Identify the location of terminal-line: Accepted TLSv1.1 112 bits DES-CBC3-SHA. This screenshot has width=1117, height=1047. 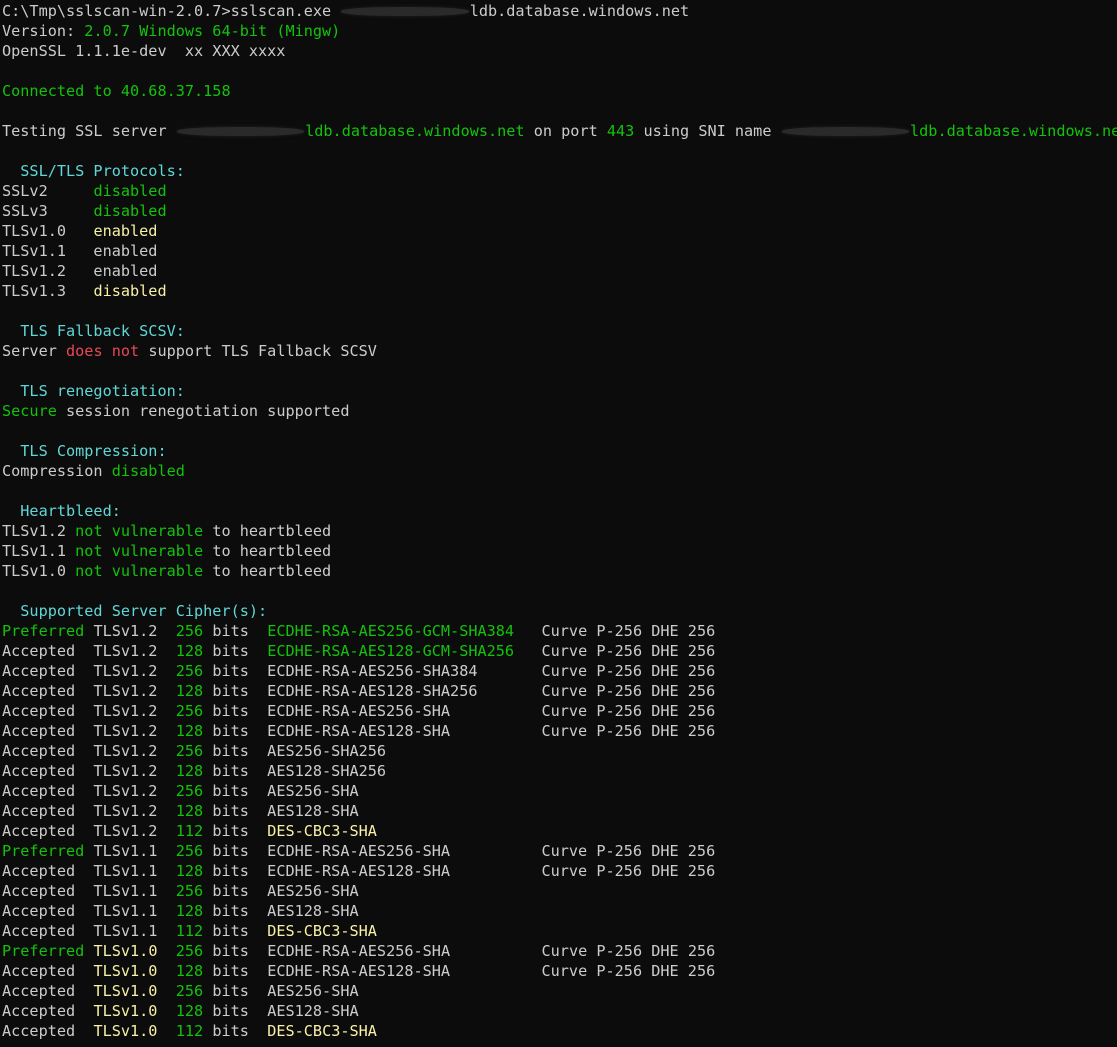
(559, 931).